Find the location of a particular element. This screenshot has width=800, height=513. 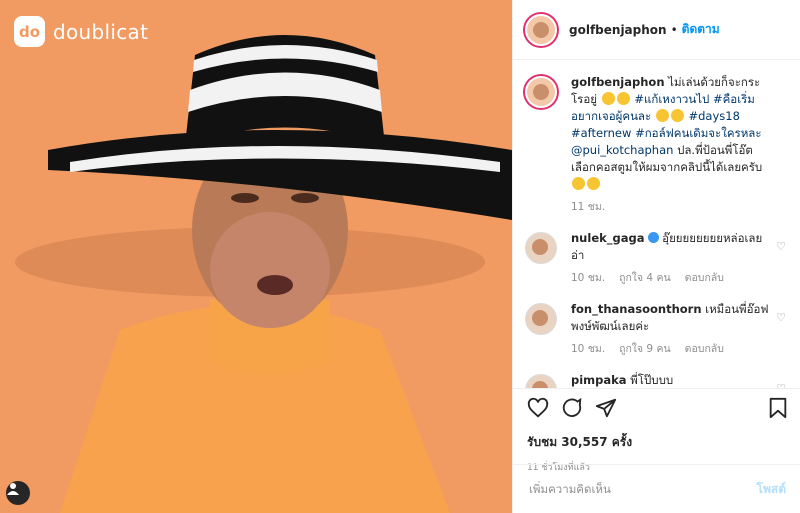

add-comment-bar: โพสต์ is located at coordinates (656, 488).